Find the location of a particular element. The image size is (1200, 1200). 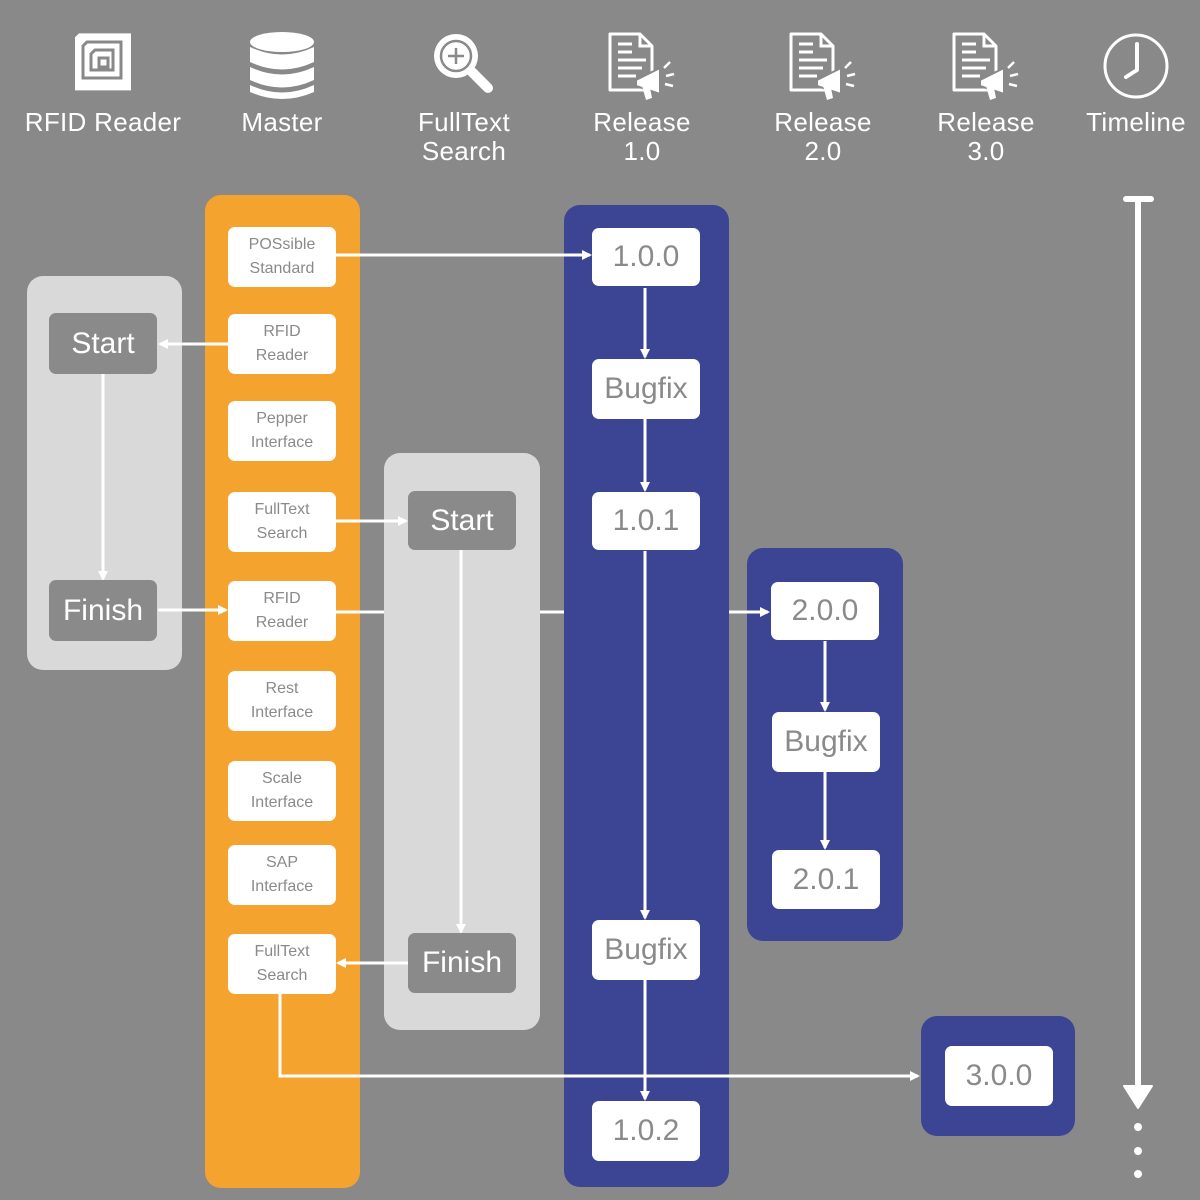

master-item-rfid-reader-merged: RFID Reader is located at coordinates (282, 611).